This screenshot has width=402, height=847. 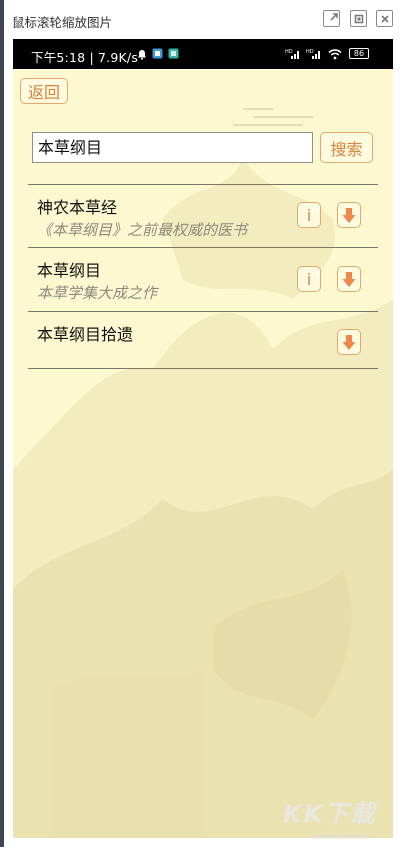 I want to click on result-subtitle: 本草学集大成之作, so click(x=97, y=293).